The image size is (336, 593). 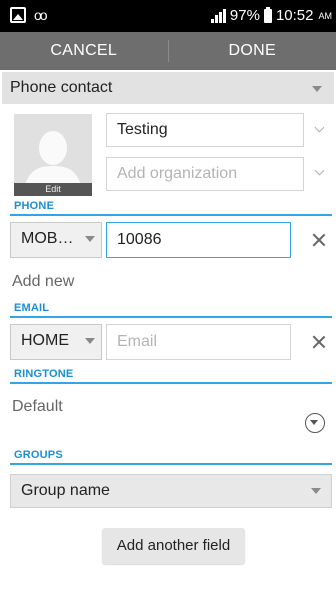 I want to click on account-label: Phone contact, so click(x=61, y=87).